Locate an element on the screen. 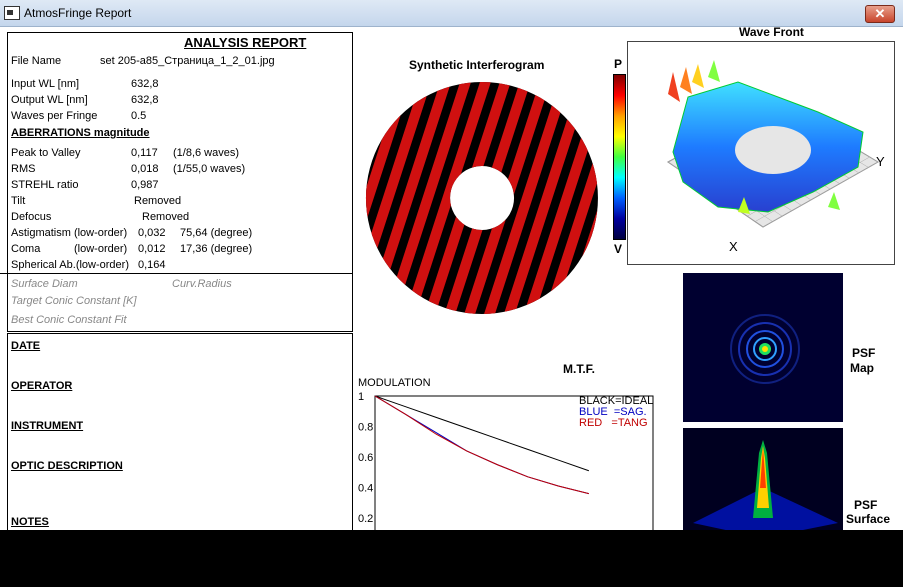 The image size is (903, 587). instrument-label: INSTRUMENT is located at coordinates (47, 426).